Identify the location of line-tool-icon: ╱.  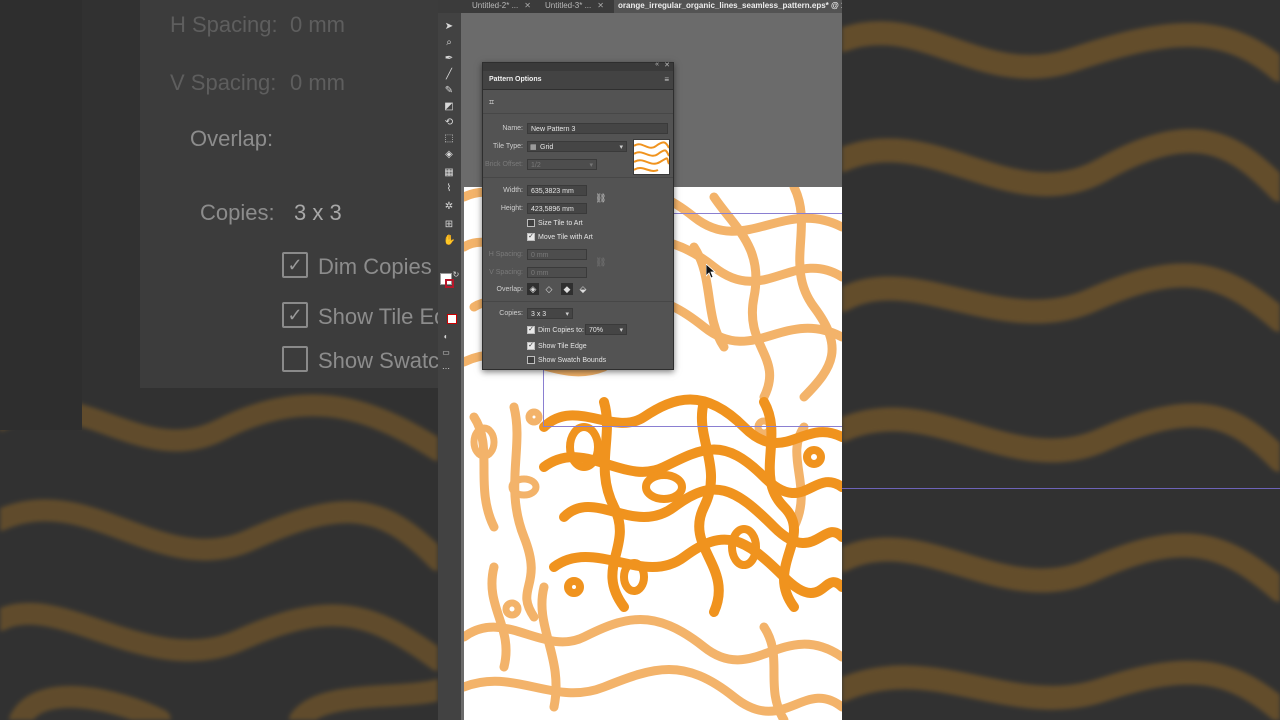
(449, 75).